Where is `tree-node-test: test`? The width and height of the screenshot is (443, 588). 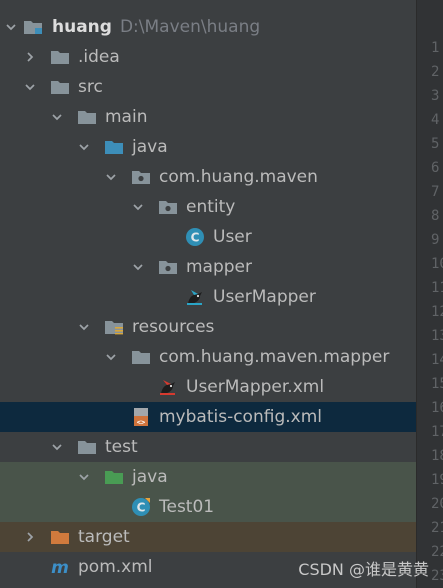 tree-node-test: test is located at coordinates (208, 447).